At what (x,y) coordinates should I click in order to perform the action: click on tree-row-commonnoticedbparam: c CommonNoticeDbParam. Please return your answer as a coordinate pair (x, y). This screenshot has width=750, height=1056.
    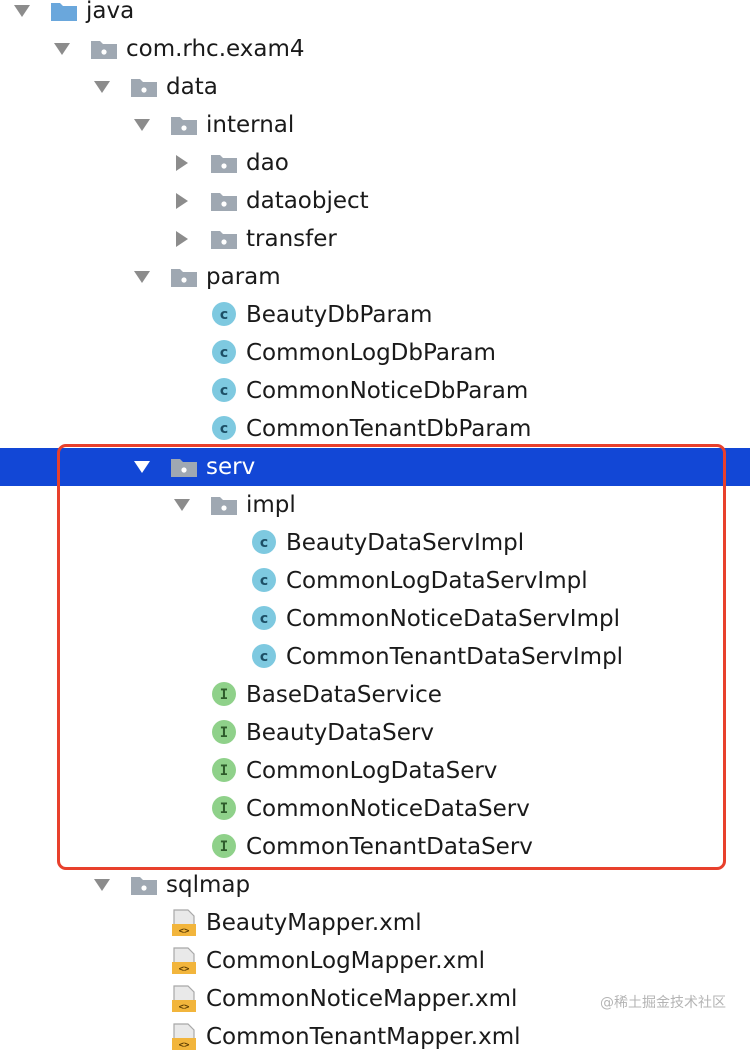
    Looking at the image, I should click on (375, 391).